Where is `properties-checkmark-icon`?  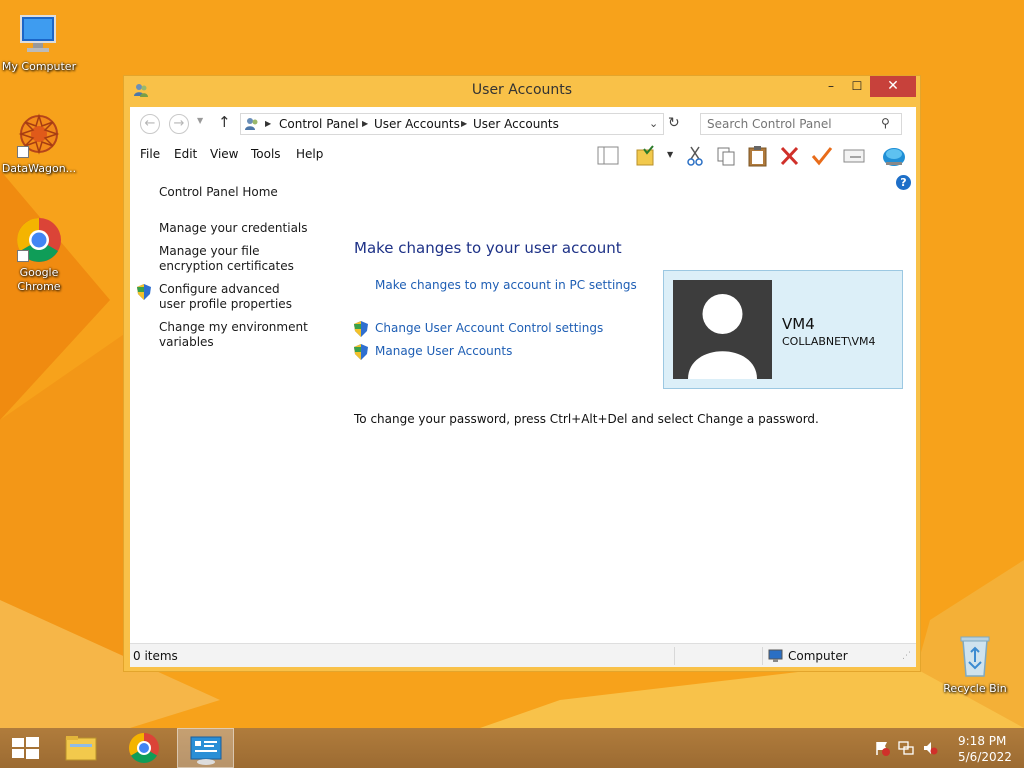 properties-checkmark-icon is located at coordinates (822, 156).